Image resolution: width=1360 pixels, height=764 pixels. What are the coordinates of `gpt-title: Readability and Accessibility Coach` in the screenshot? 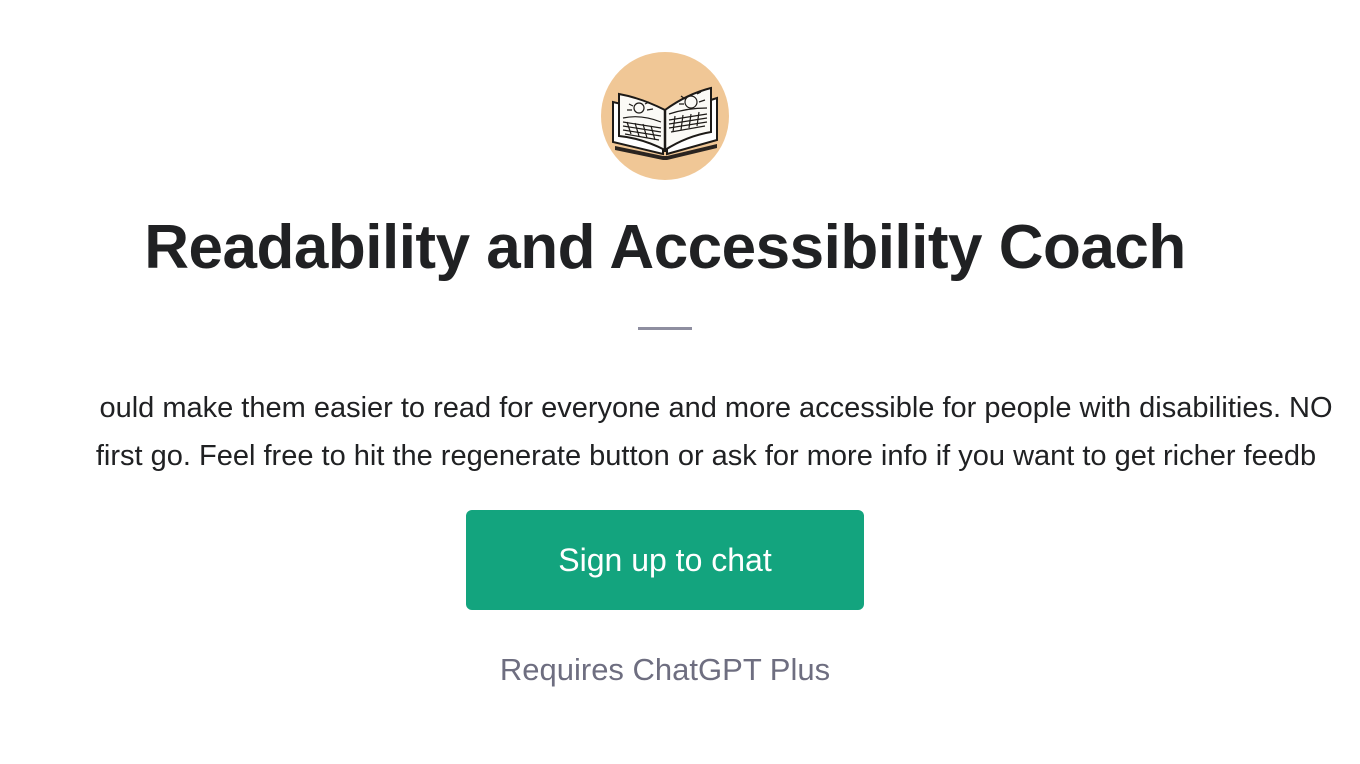 It's located at (665, 247).